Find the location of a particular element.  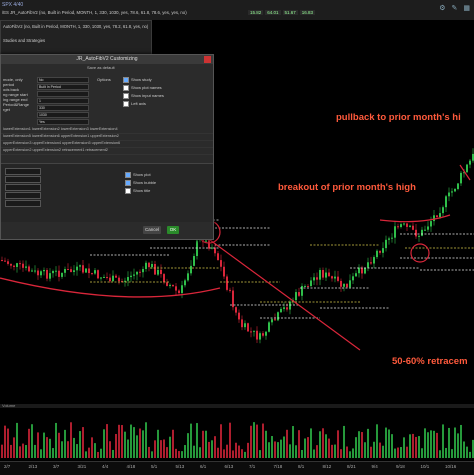

option-show-plot: Show plot is located at coordinates (138, 175).